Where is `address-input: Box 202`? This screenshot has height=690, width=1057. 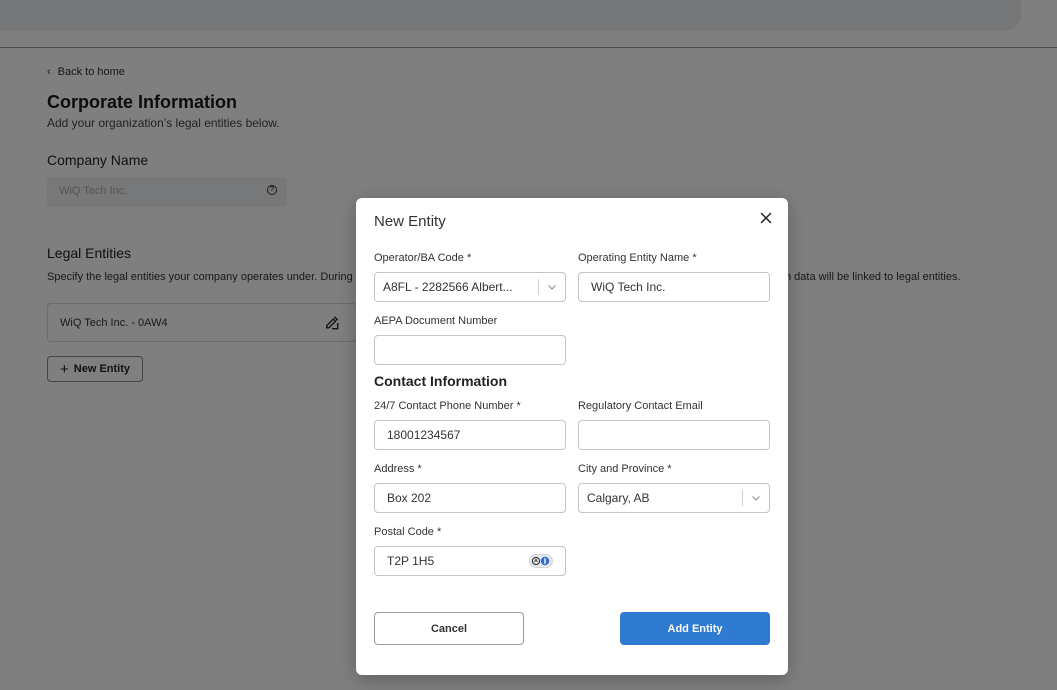
address-input: Box 202 is located at coordinates (470, 498).